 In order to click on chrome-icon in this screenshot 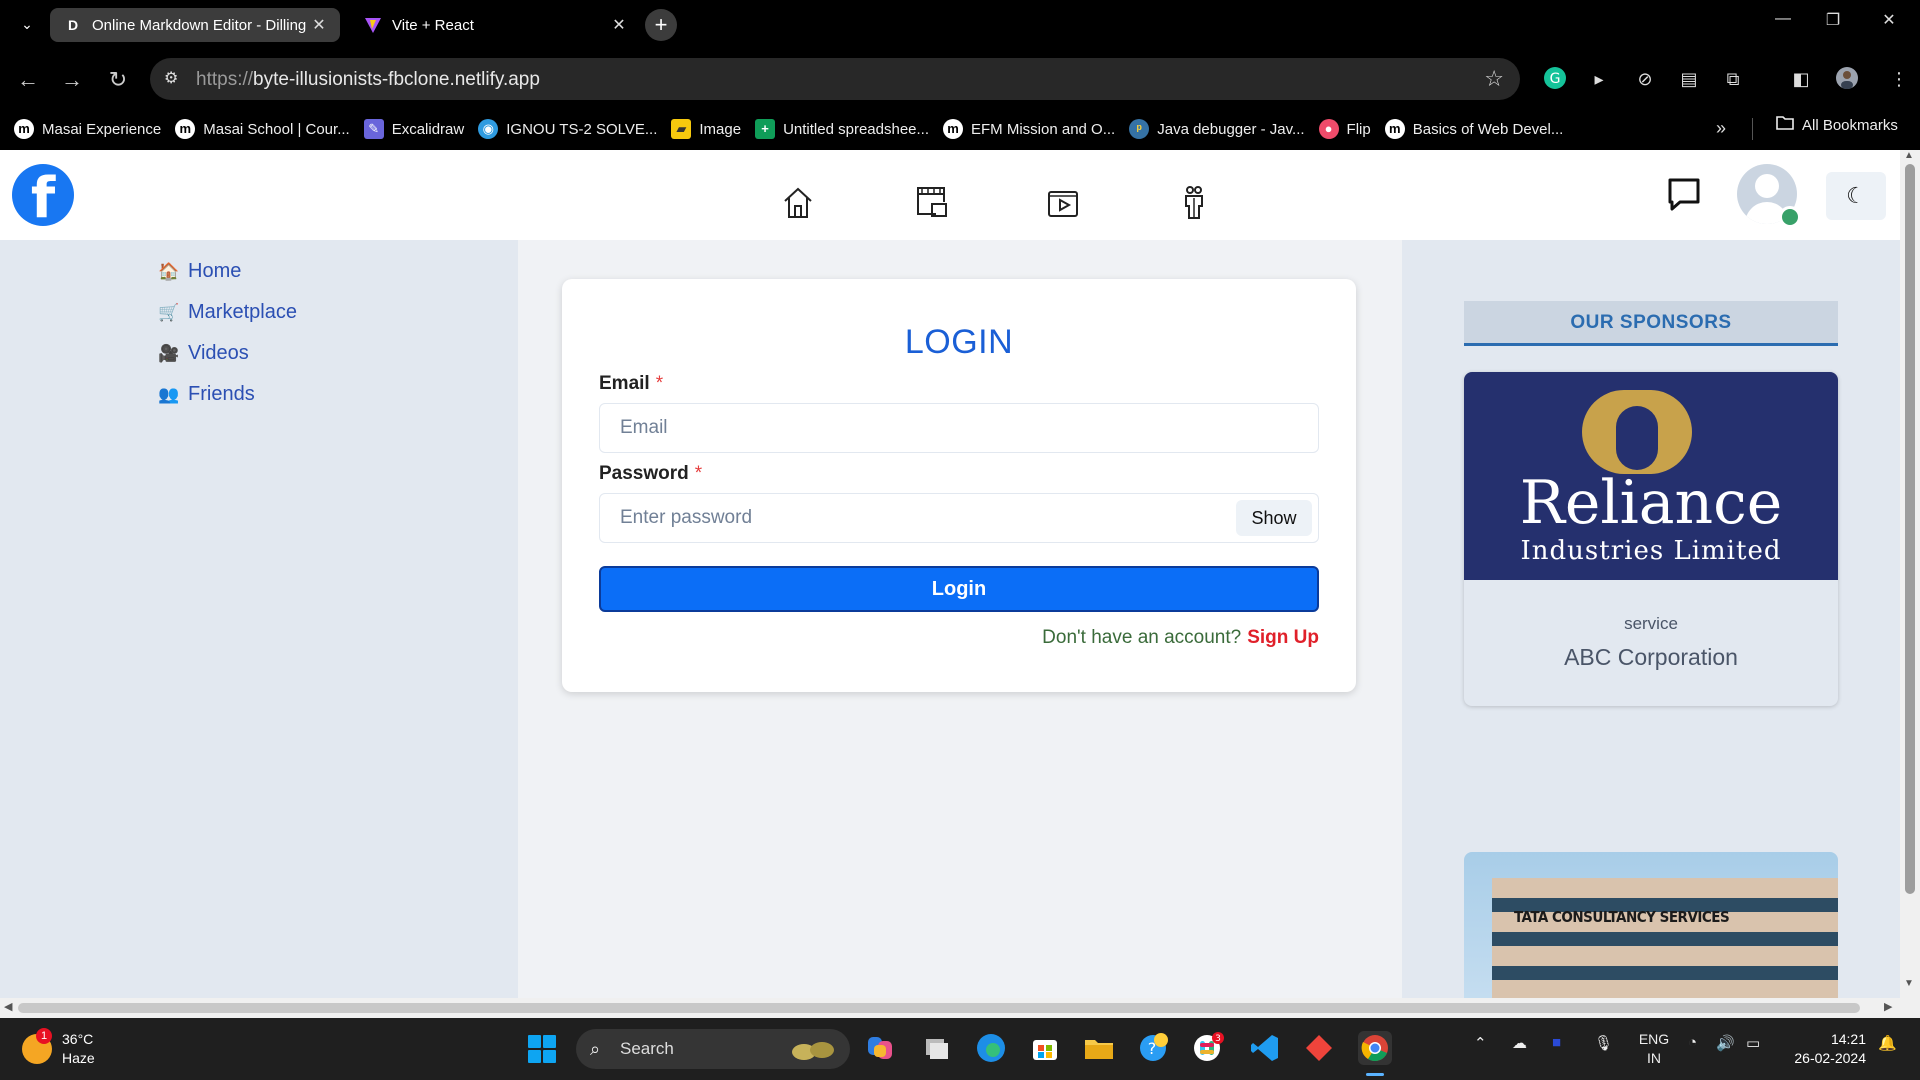, I will do `click(1375, 1053)`.